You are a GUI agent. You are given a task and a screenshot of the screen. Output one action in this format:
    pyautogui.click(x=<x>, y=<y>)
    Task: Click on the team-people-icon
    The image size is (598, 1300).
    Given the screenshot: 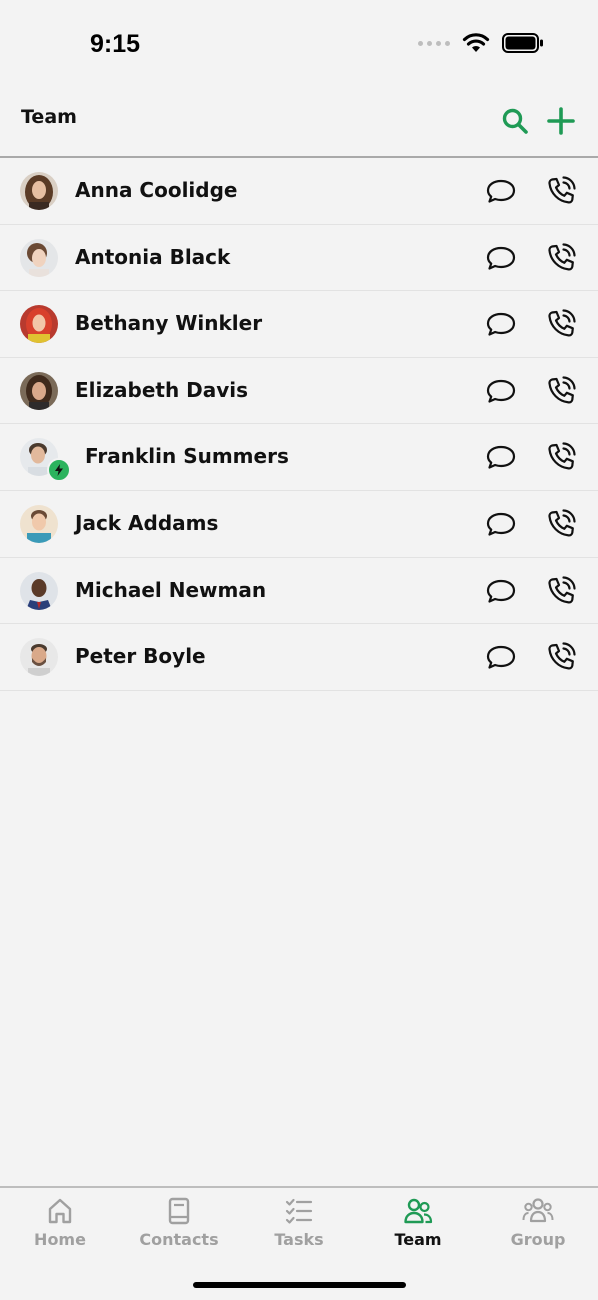 What is the action you would take?
    pyautogui.click(x=418, y=1211)
    